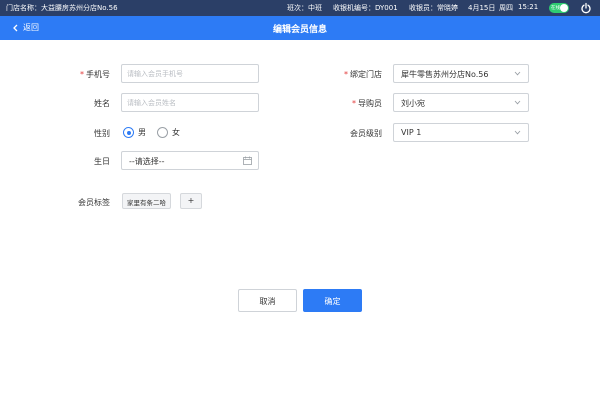  What do you see at coordinates (190, 102) in the screenshot?
I see `name-input` at bounding box center [190, 102].